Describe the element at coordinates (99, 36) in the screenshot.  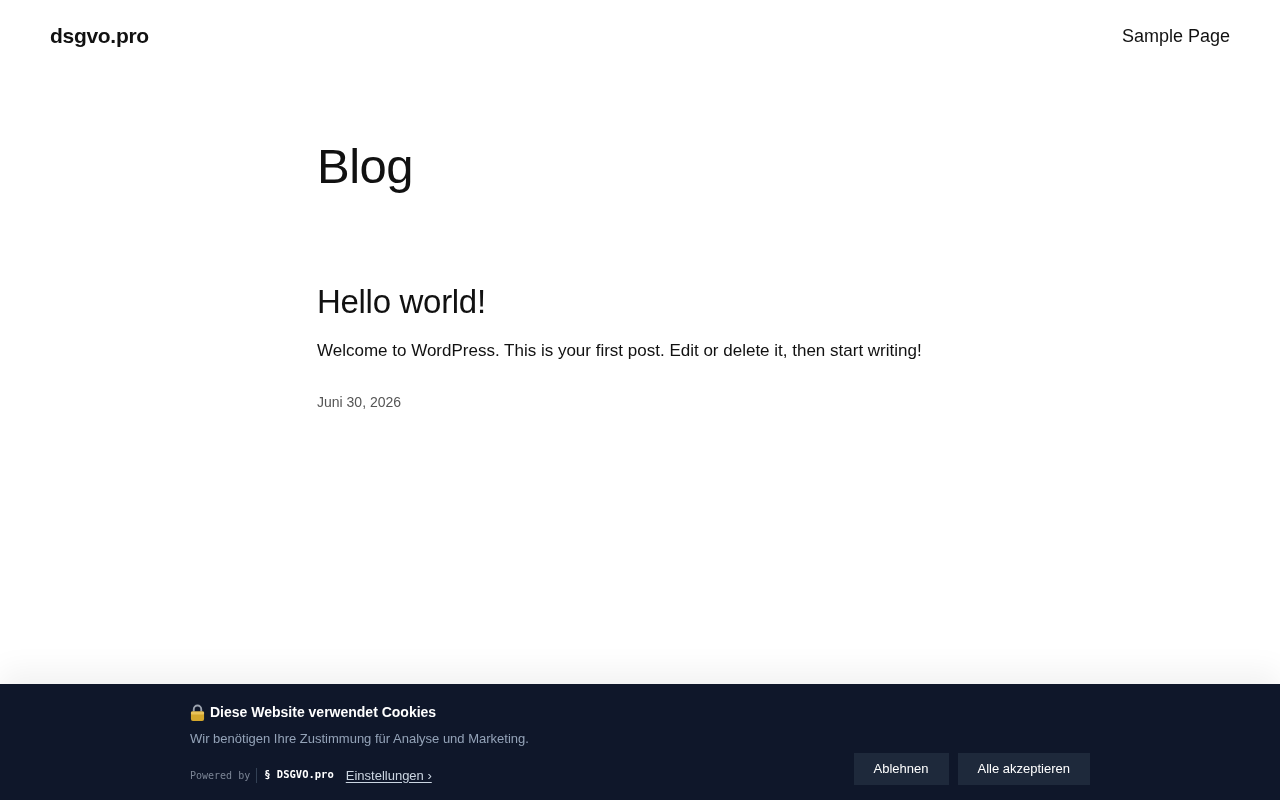
I see `site-title: dsgvo.pro` at that location.